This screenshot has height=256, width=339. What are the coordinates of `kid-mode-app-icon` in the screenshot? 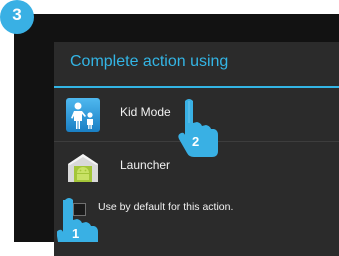 It's located at (83, 115).